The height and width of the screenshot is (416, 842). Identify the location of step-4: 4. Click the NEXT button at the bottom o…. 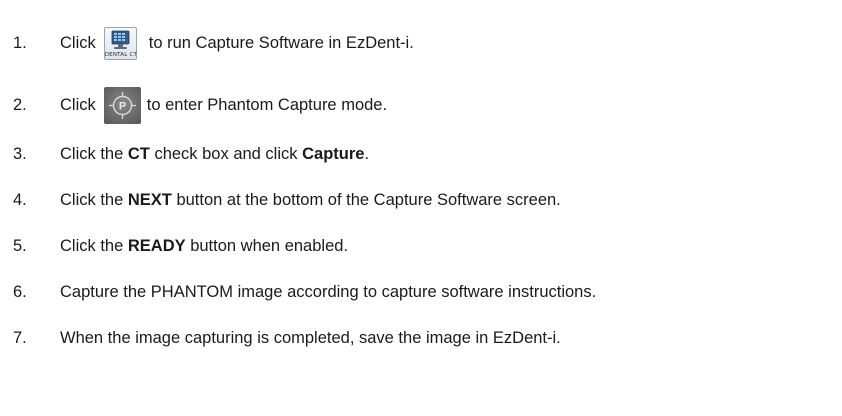
(287, 200).